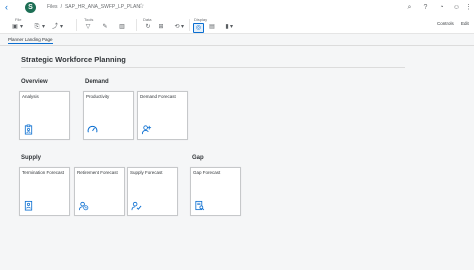 The image size is (474, 270). What do you see at coordinates (212, 27) in the screenshot?
I see `layout-icon: ▤` at bounding box center [212, 27].